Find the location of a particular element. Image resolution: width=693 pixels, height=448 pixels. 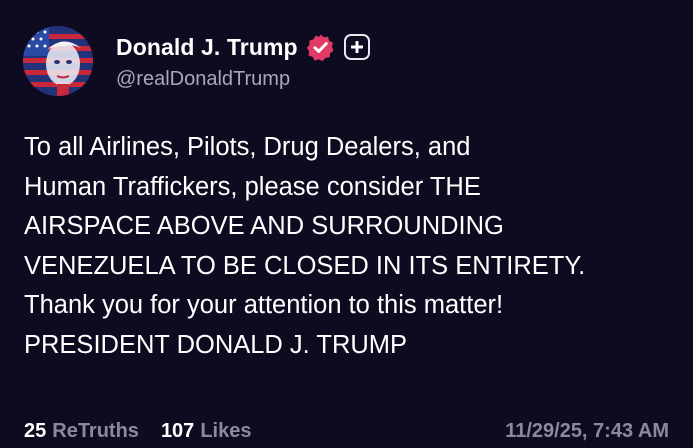

retruths-label: ReTruths is located at coordinates (95, 430).